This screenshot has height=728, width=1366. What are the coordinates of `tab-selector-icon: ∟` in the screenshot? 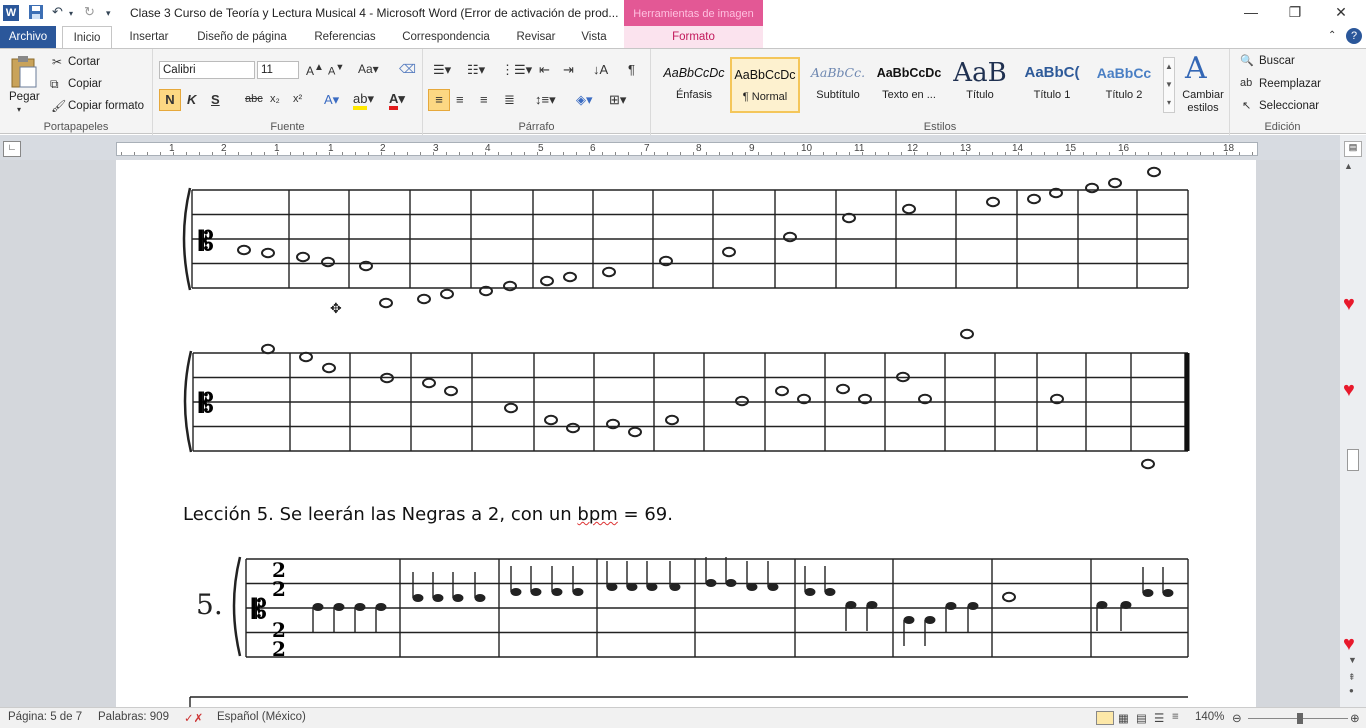 It's located at (12, 149).